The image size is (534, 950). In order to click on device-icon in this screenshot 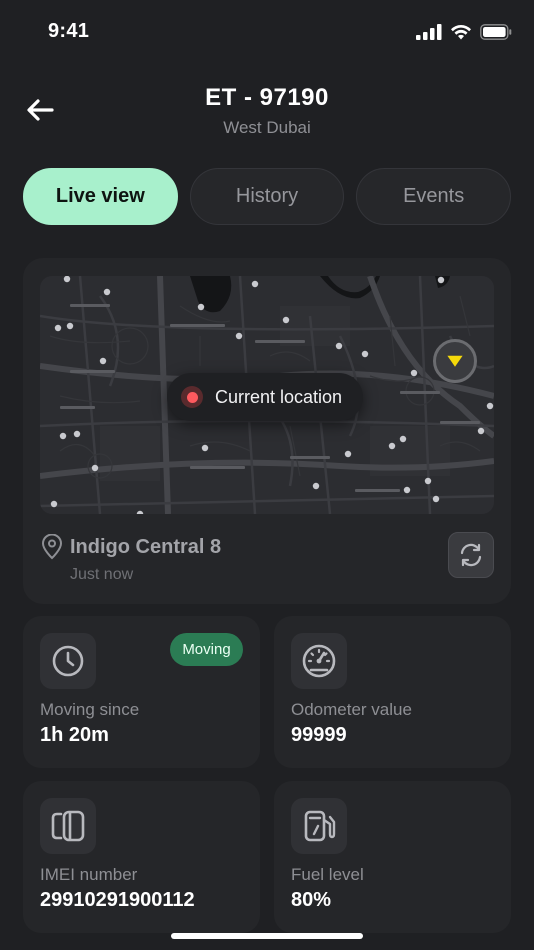, I will do `click(68, 826)`.